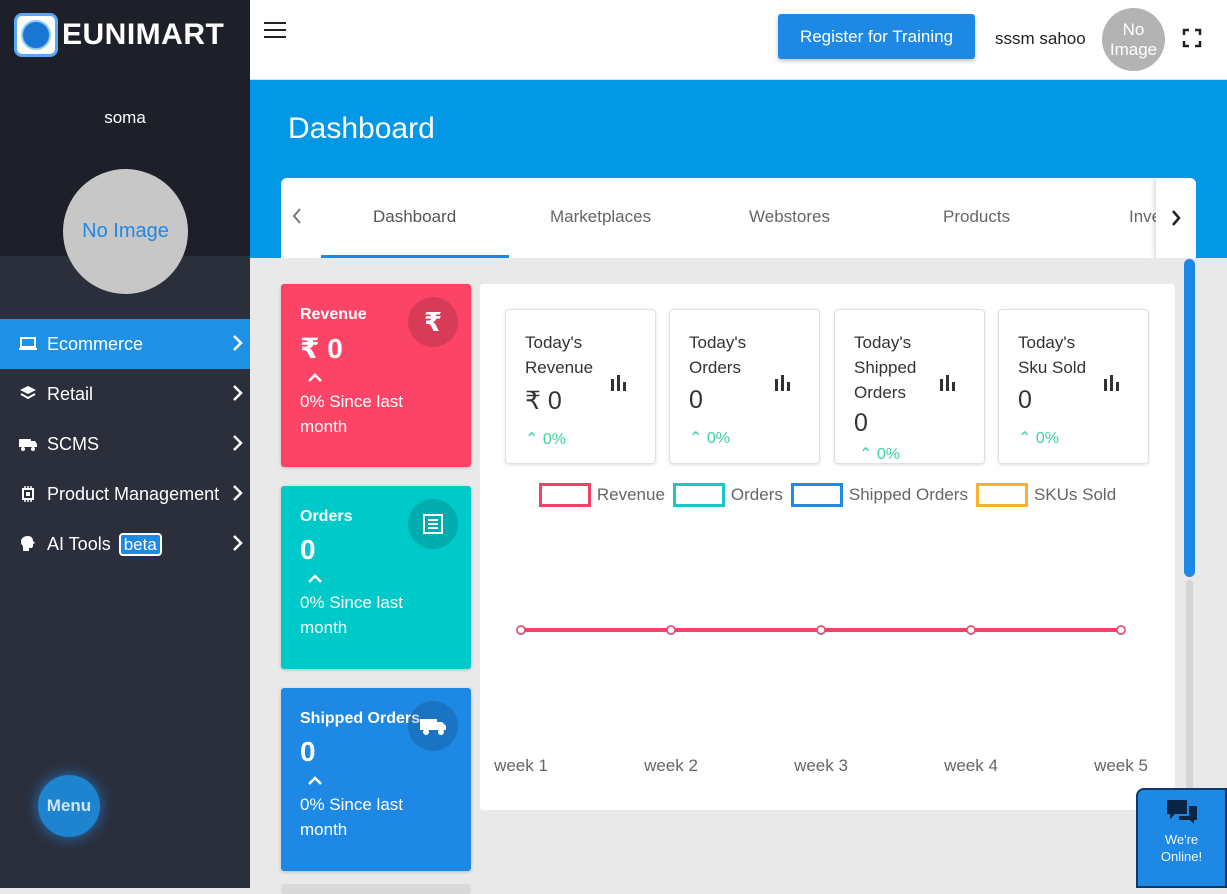 The image size is (1227, 894). Describe the element at coordinates (1133, 49) in the screenshot. I see `avatar-text-line2: Image` at that location.